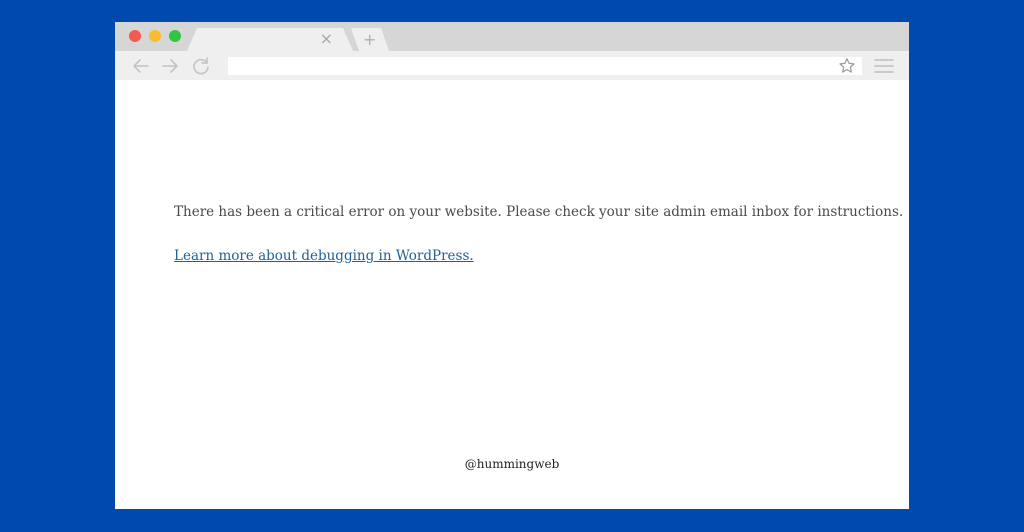 The image size is (1024, 532). I want to click on window-minimize-button, so click(155, 36).